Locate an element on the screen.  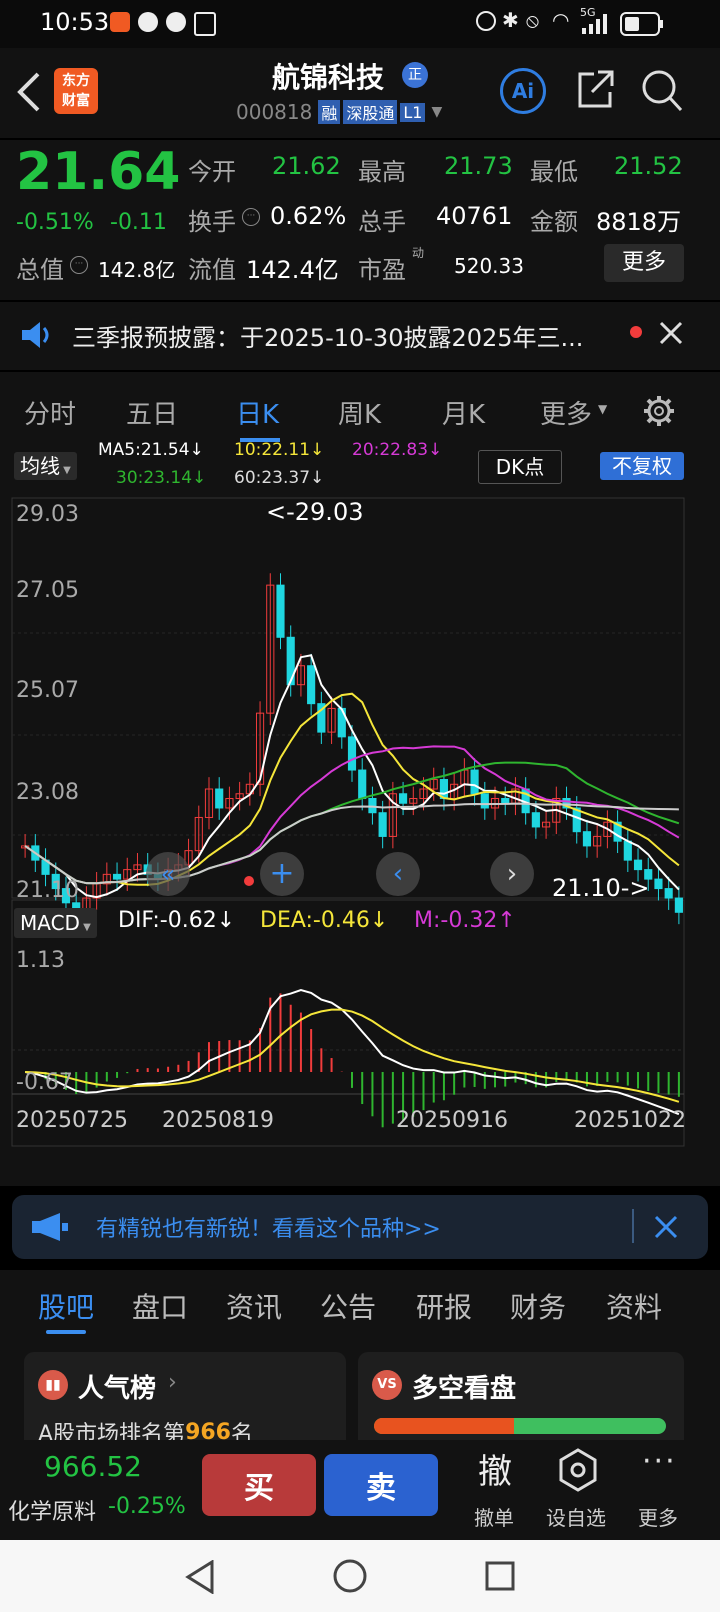
amount-value: 8818万 is located at coordinates (639, 222).